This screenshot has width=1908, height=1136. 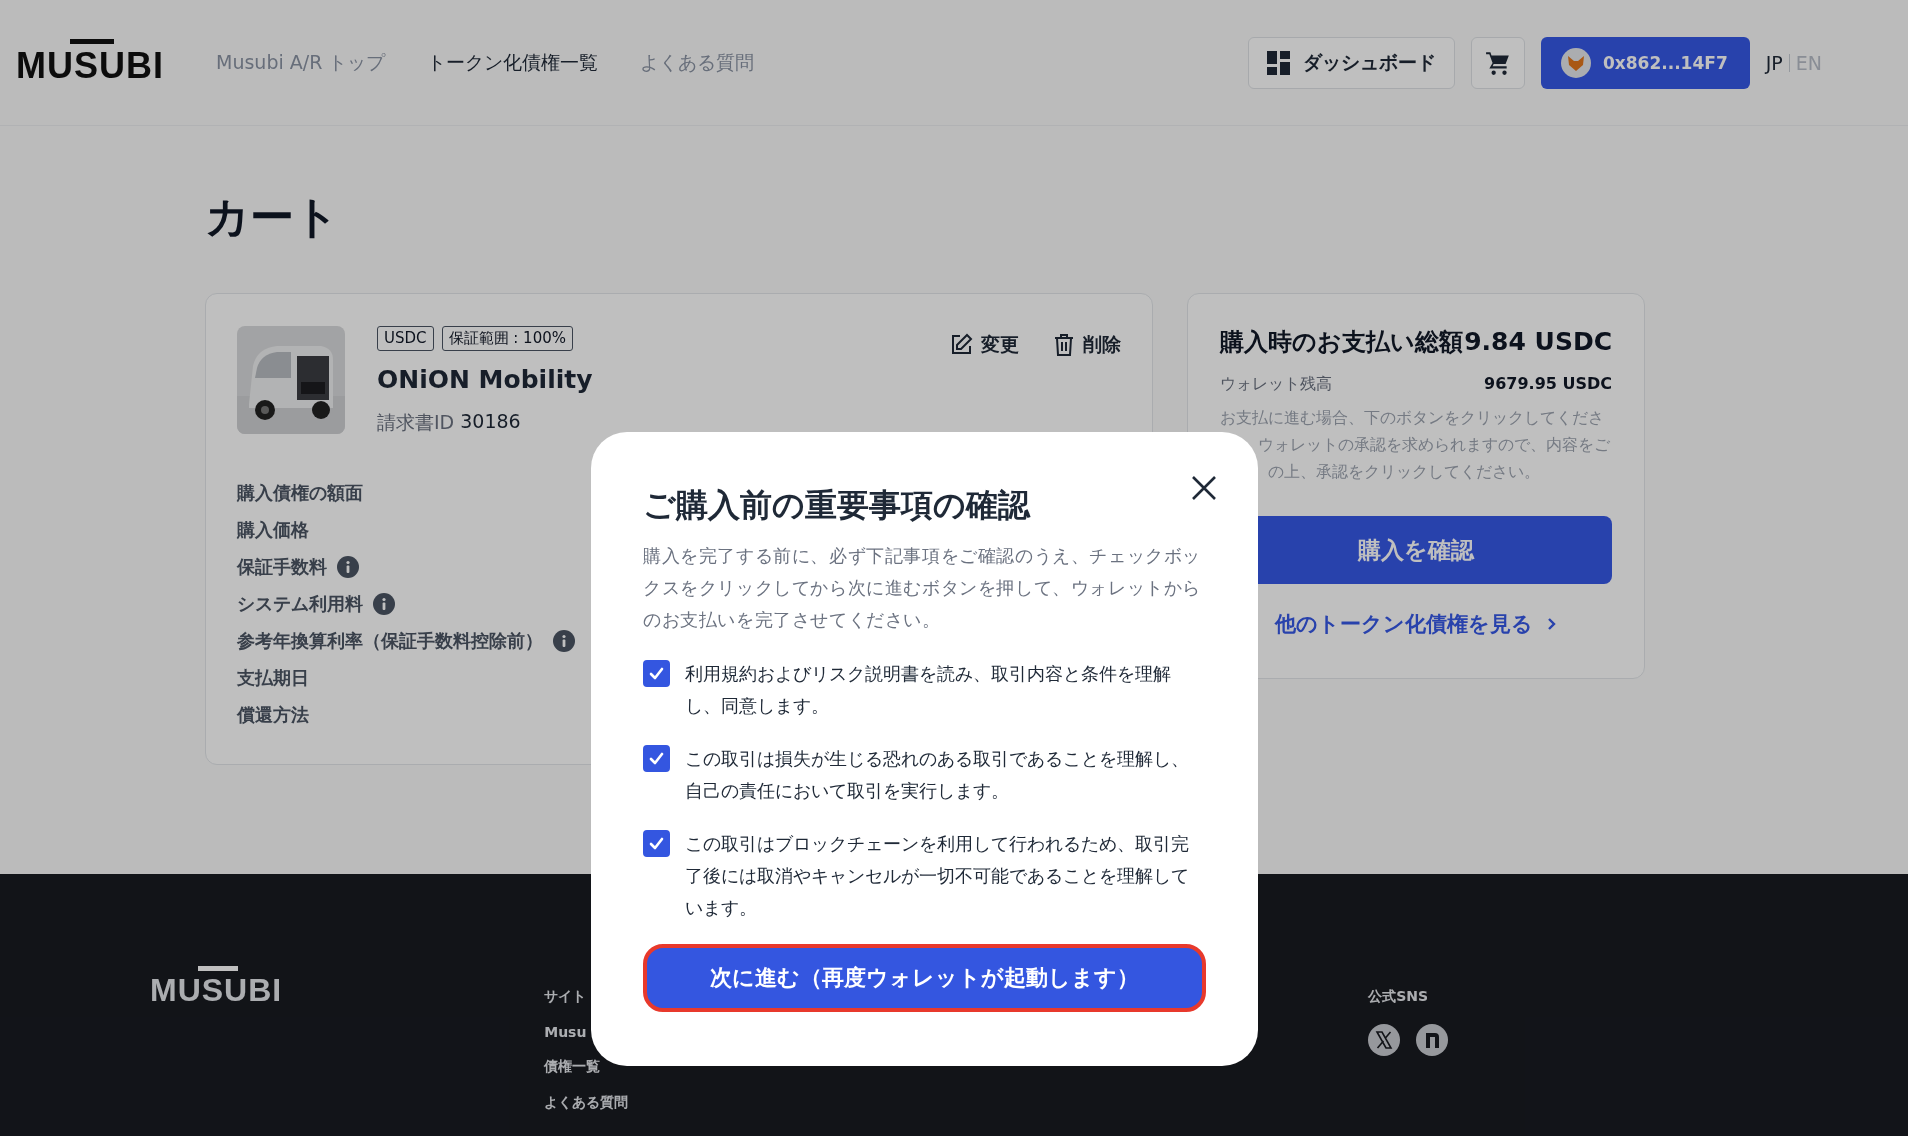 I want to click on tag: USDC, so click(x=405, y=338).